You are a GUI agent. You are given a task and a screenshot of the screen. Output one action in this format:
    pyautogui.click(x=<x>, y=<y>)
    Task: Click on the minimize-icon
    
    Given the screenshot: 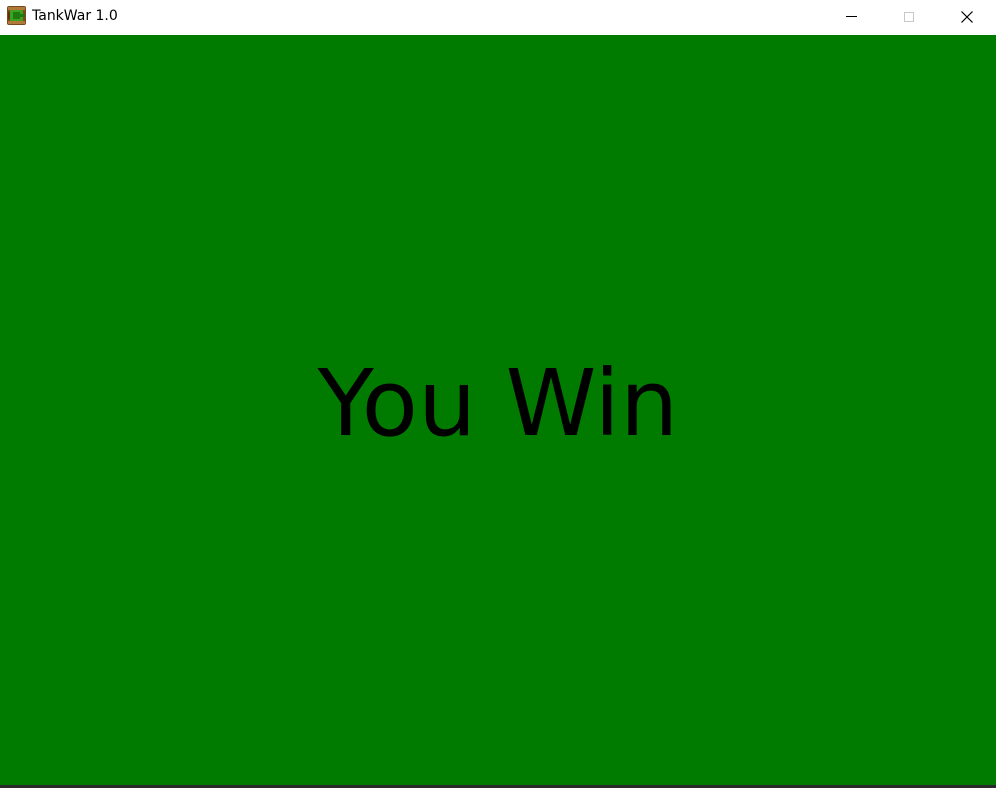 What is the action you would take?
    pyautogui.click(x=851, y=16)
    